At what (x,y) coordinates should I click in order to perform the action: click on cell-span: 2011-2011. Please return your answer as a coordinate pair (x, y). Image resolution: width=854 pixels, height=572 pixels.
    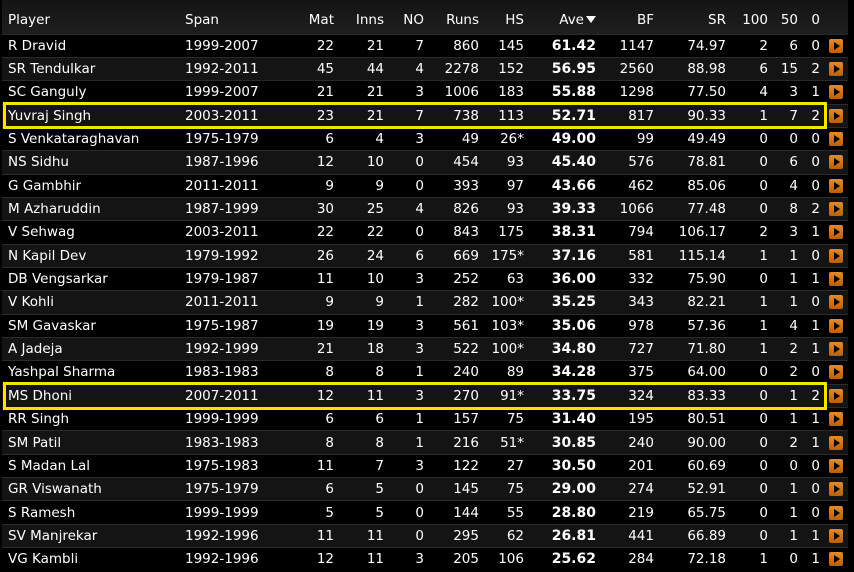
    Looking at the image, I should click on (227, 185).